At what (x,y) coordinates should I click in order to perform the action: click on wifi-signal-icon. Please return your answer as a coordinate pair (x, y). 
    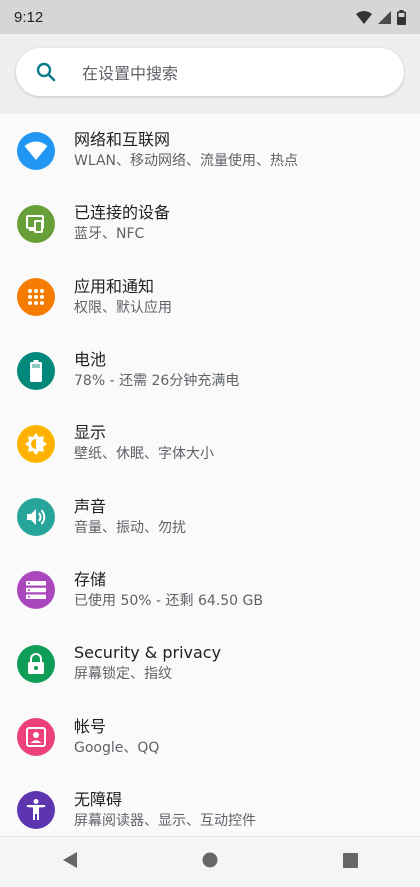
    Looking at the image, I should click on (364, 17).